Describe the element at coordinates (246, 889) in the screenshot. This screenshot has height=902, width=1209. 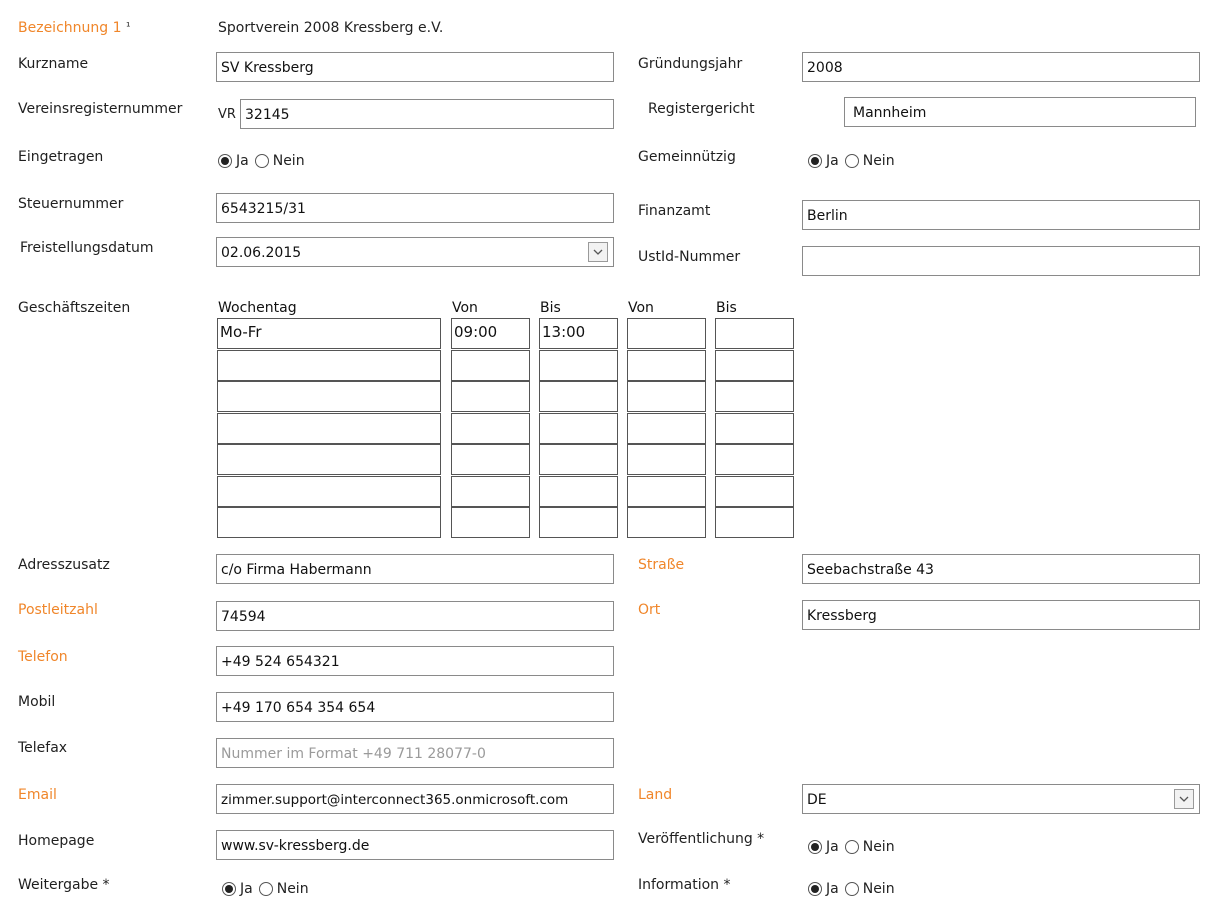
I see `weitergabe-ja-label: Ja` at that location.